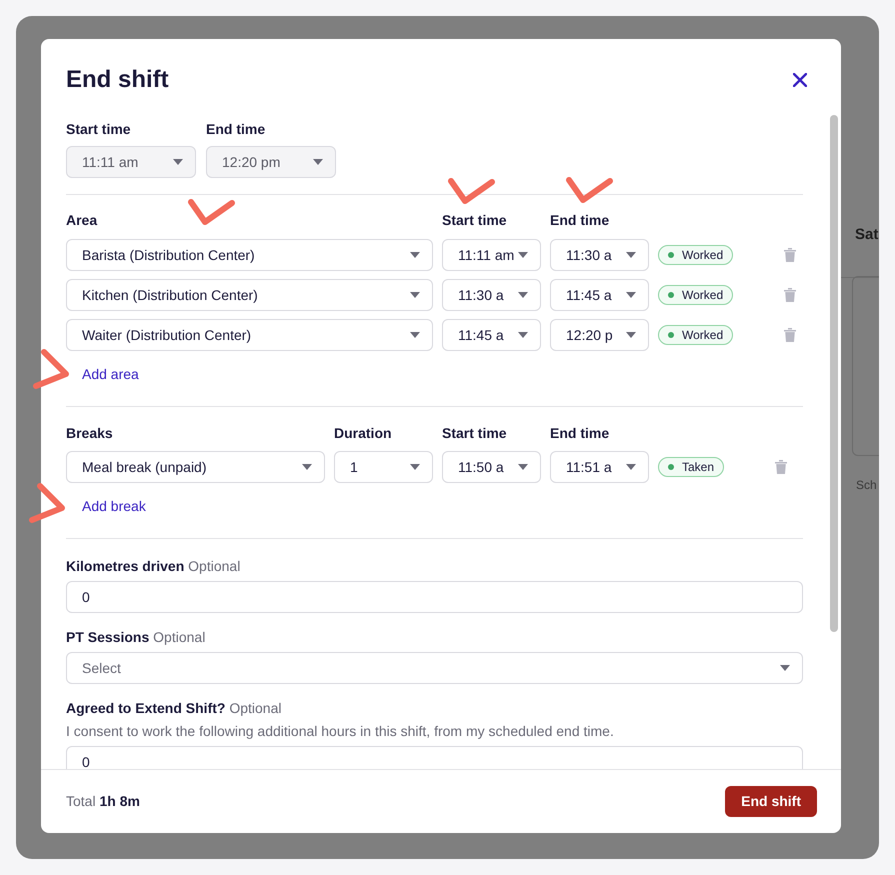  I want to click on scrollbar, so click(834, 373).